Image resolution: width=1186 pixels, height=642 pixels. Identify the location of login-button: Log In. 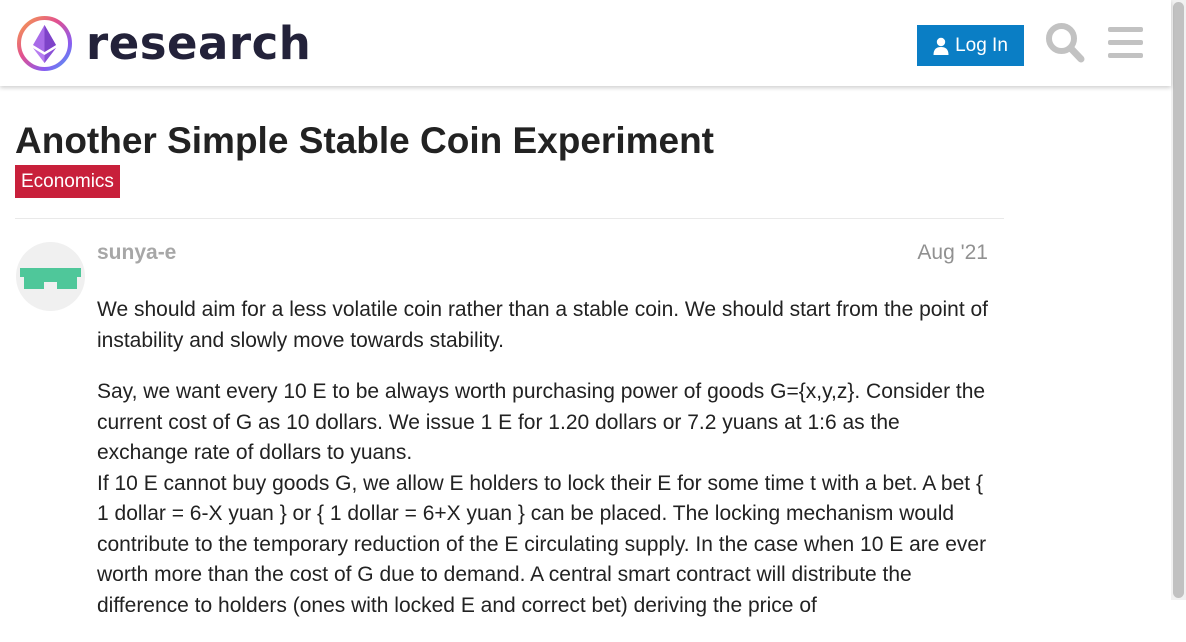
(970, 45).